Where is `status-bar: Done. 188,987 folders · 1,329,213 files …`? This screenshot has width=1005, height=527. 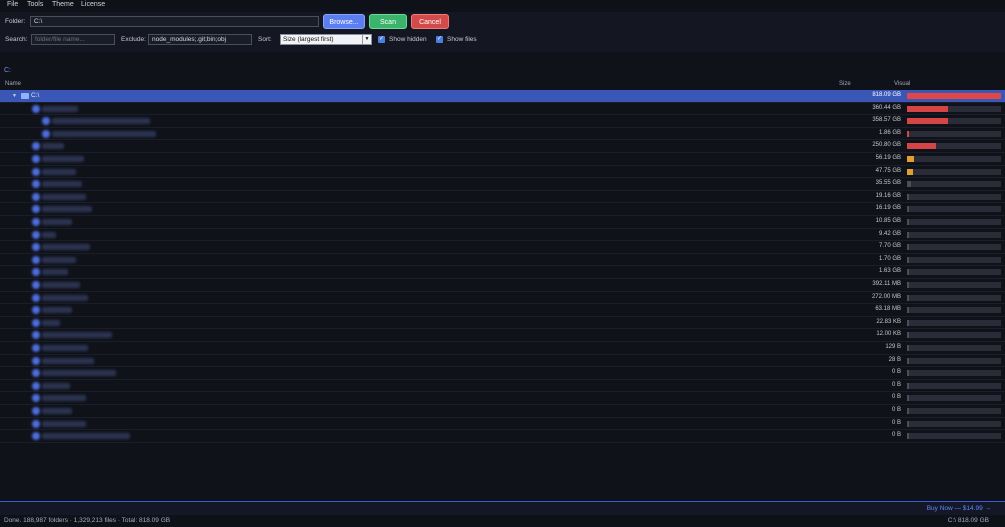 status-bar: Done. 188,987 folders · 1,329,213 files … is located at coordinates (502, 521).